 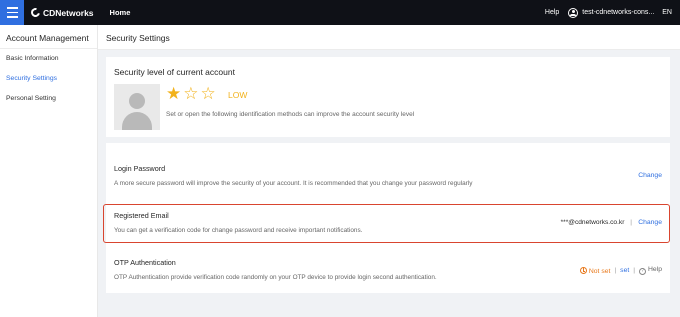 What do you see at coordinates (552, 12) in the screenshot?
I see `help-link: Help` at bounding box center [552, 12].